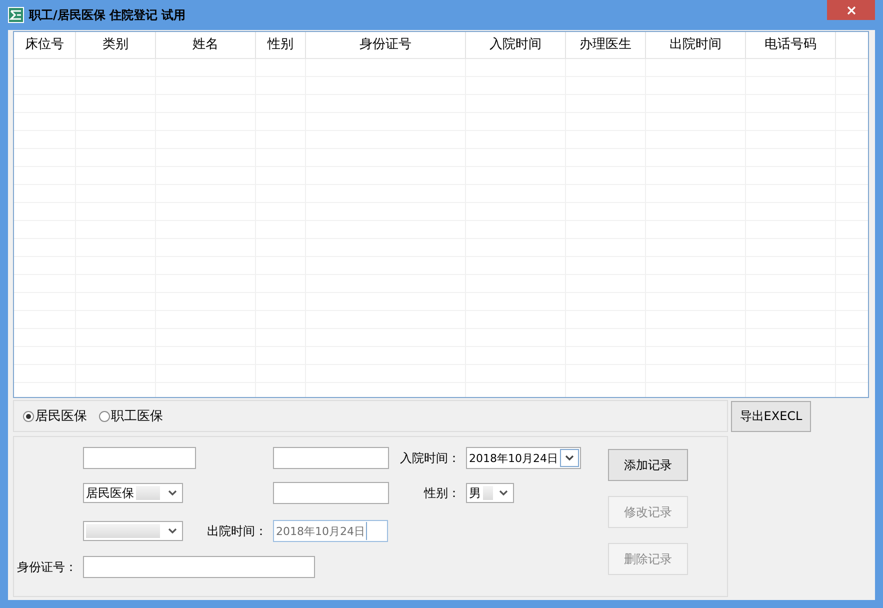  Describe the element at coordinates (133, 493) in the screenshot. I see `category-select: 居民医保` at that location.